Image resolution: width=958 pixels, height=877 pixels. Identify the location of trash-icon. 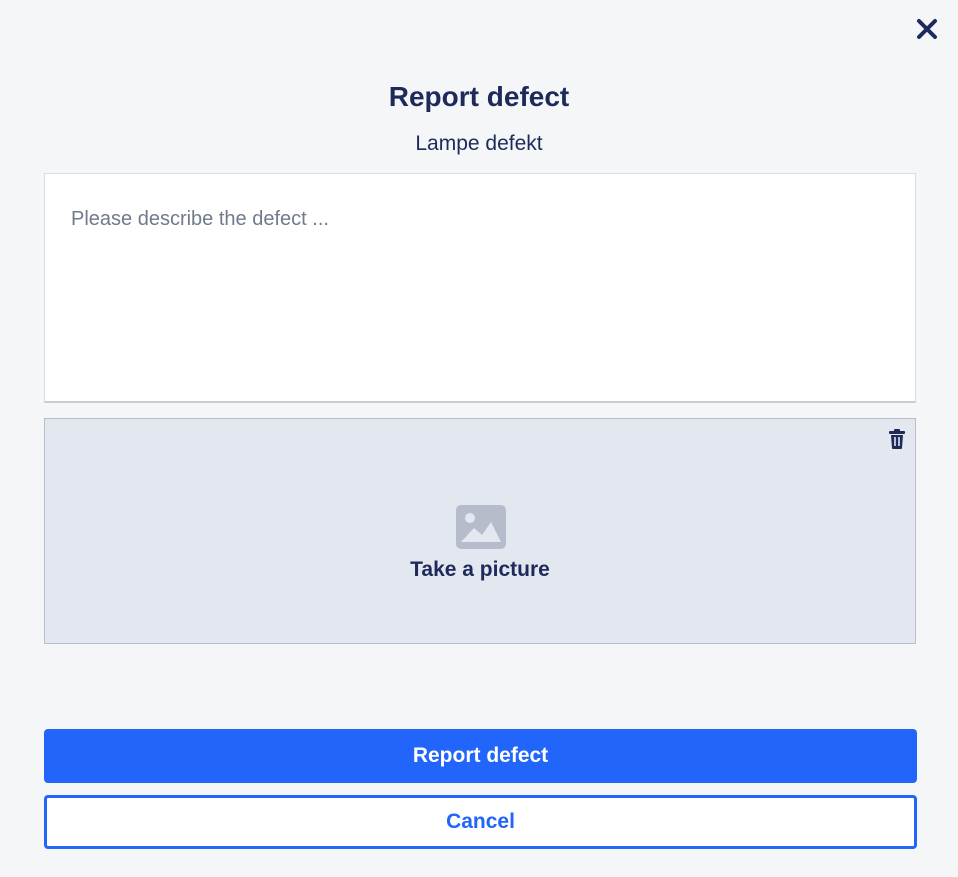
(897, 439).